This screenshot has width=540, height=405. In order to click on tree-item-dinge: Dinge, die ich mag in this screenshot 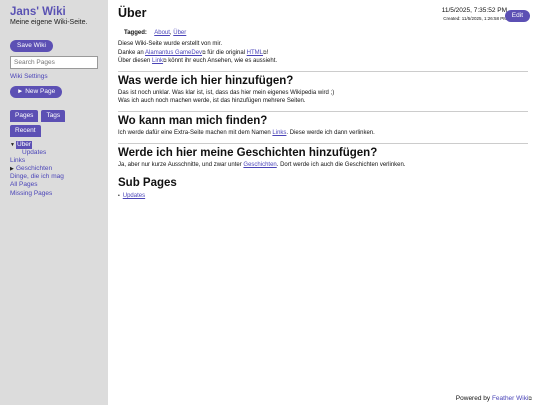, I will do `click(54, 177)`.